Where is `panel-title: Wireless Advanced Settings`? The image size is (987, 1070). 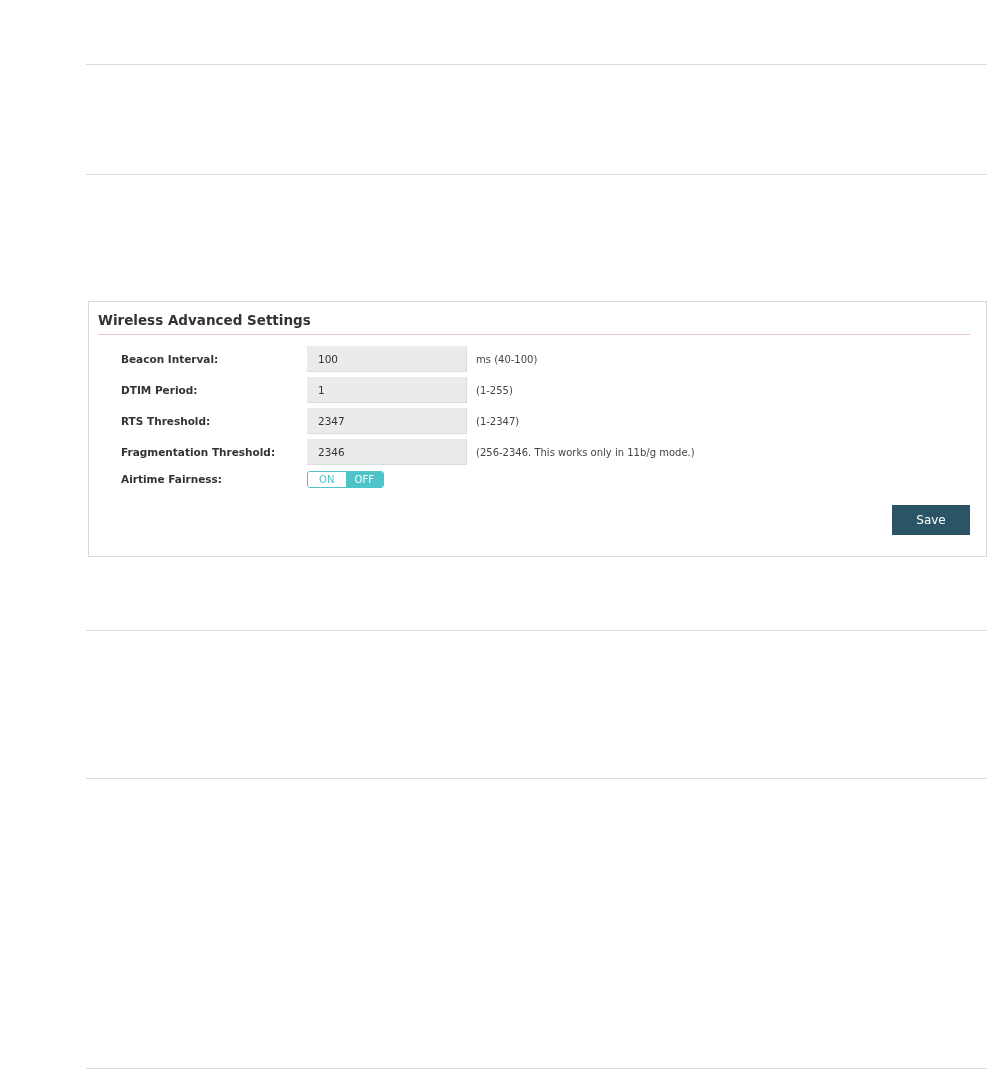 panel-title: Wireless Advanced Settings is located at coordinates (204, 319).